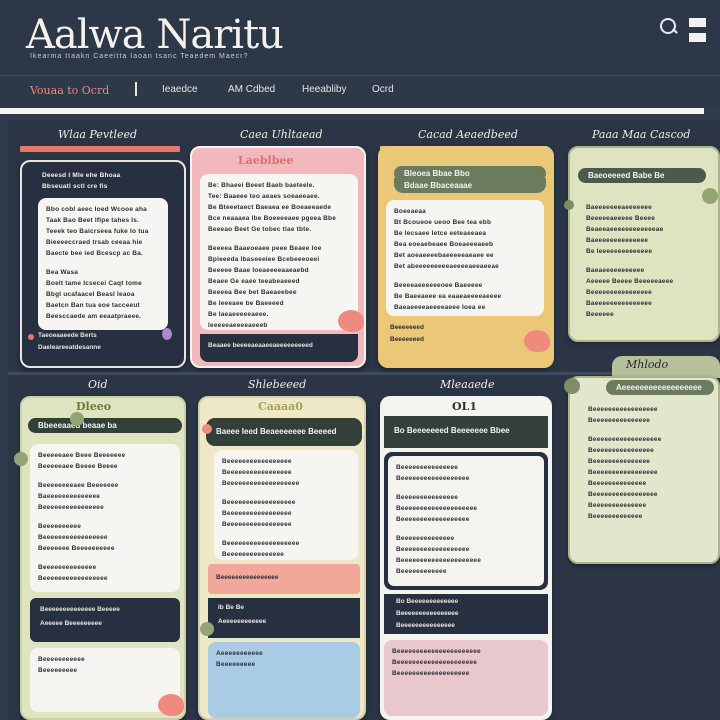  What do you see at coordinates (69, 347) in the screenshot?
I see `card-footer: Daeleareeatdesanne` at bounding box center [69, 347].